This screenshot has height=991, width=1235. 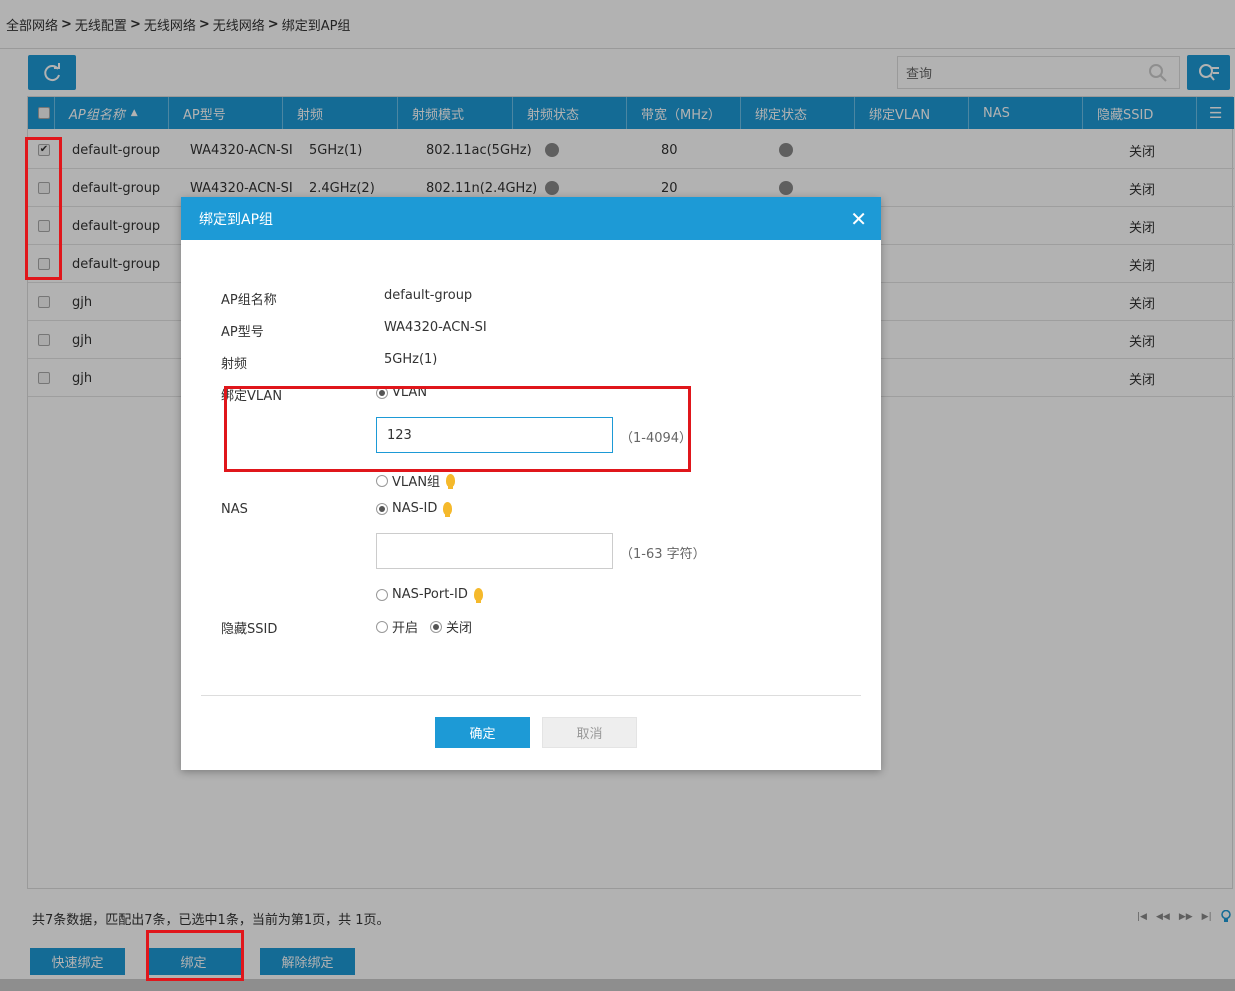 I want to click on nas-port-id-radio, so click(x=382, y=594).